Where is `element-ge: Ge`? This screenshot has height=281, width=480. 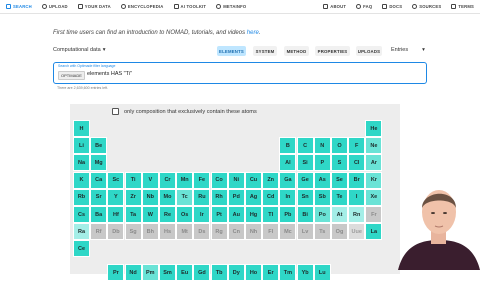
element-ge: Ge is located at coordinates (305, 180).